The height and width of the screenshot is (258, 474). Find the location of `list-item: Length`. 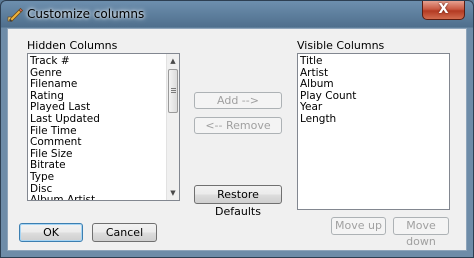

list-item: Length is located at coordinates (373, 119).